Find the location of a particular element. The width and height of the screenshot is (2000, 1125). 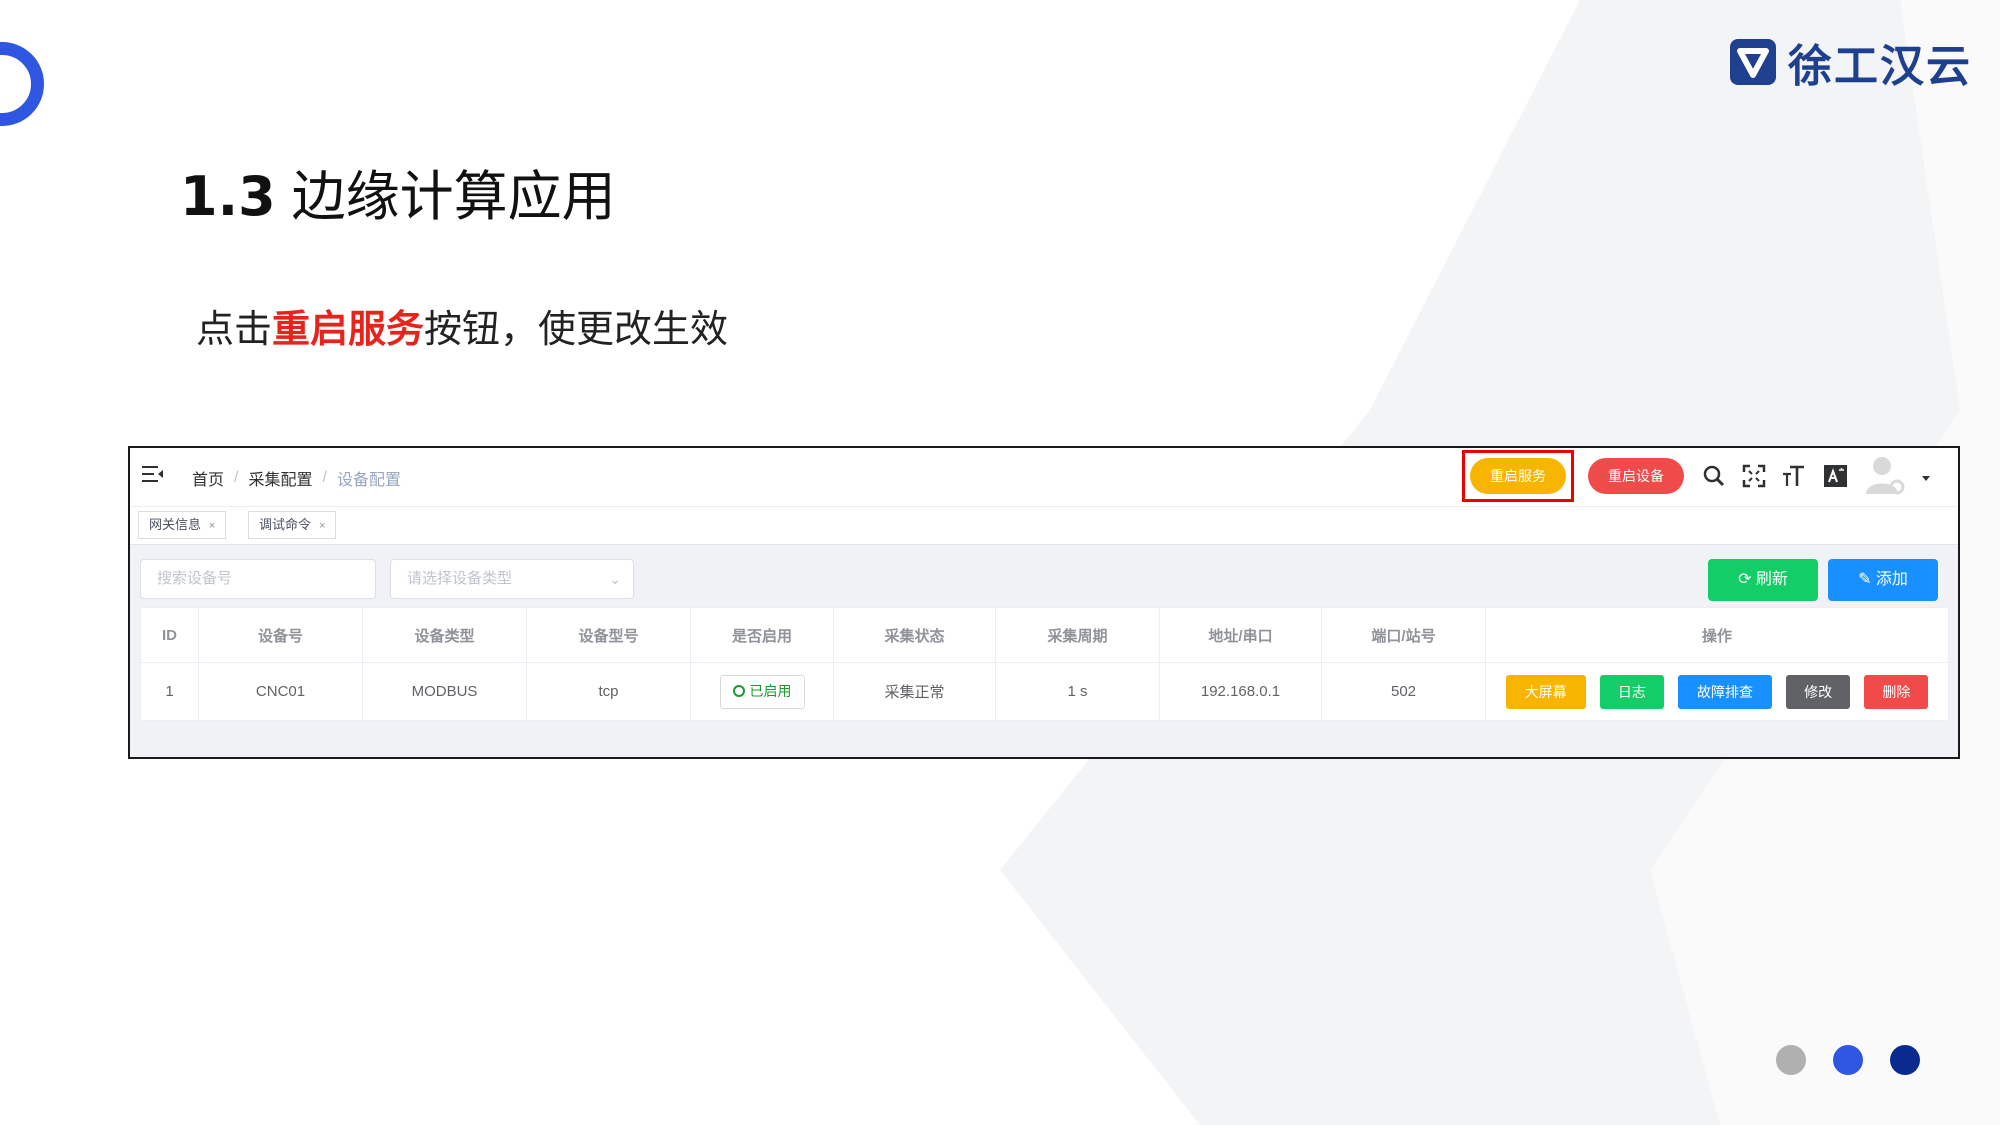

cell-device-no: CNC01 is located at coordinates (280, 691).